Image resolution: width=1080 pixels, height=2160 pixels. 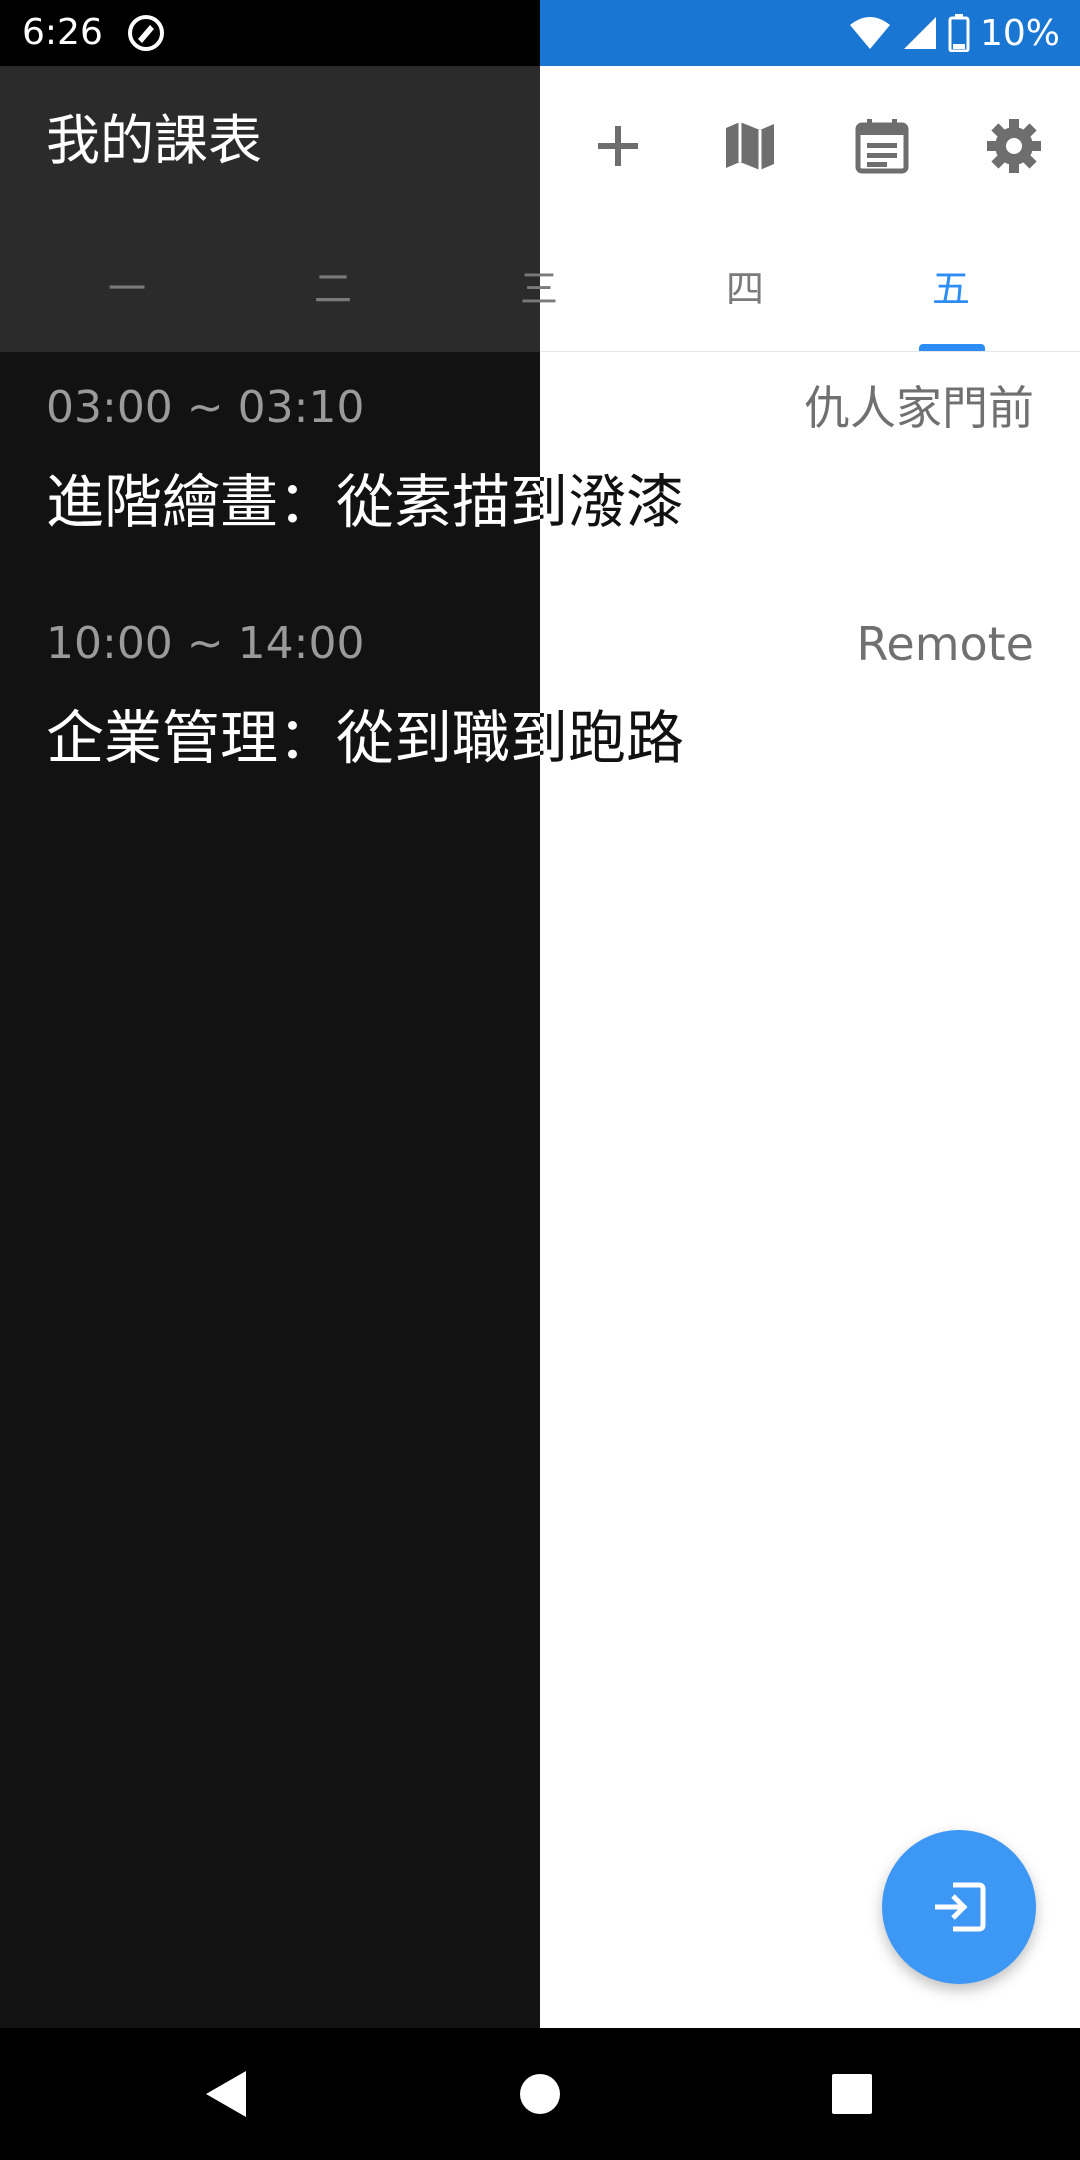 I want to click on notification-app-icon, so click(x=146, y=33).